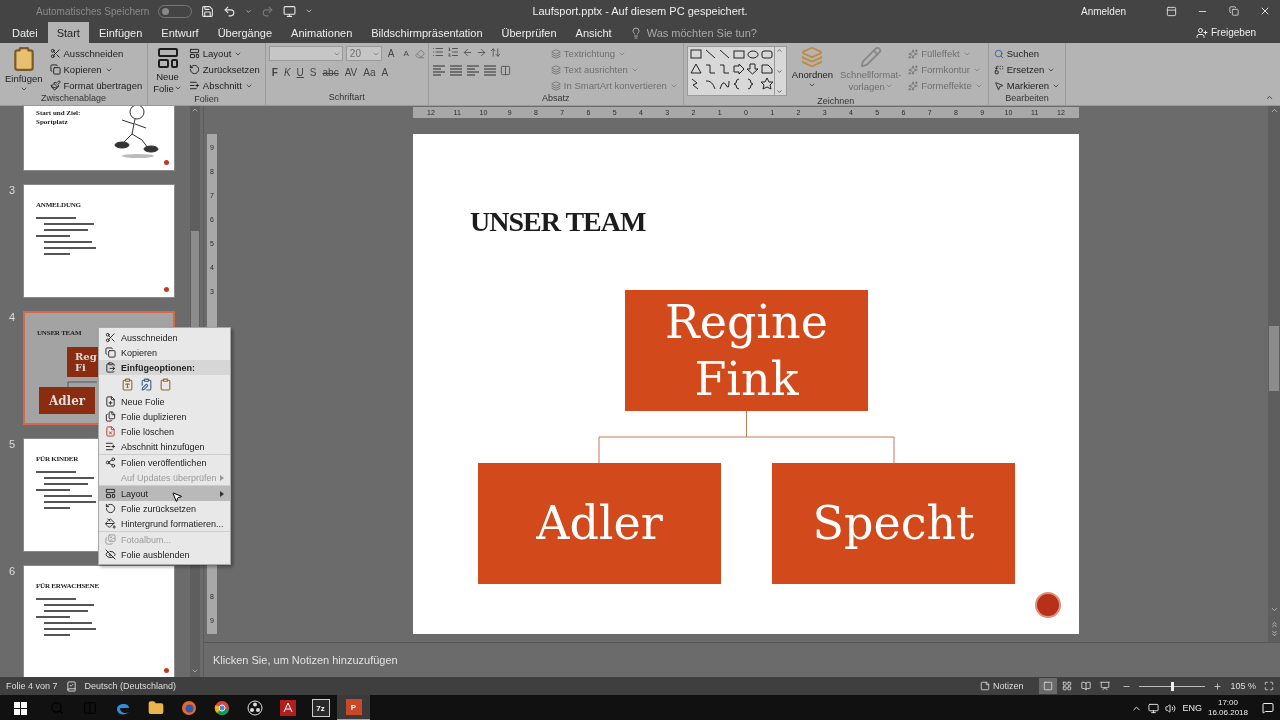 The image size is (1280, 720). Describe the element at coordinates (32, 686) in the screenshot. I see `slide-counter: Folie 4 von 7` at that location.